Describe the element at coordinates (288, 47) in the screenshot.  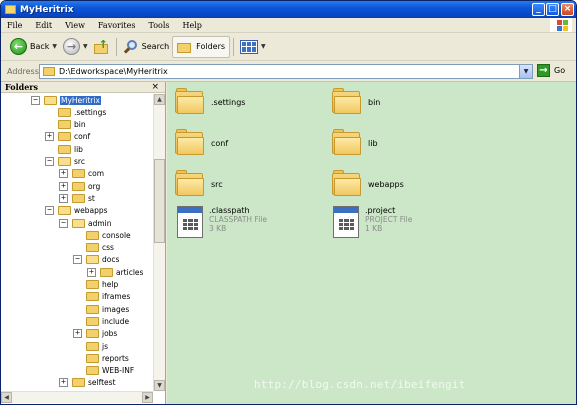
I see `toolbar: ← Back ▼ → ▼ ↑ Search Folders ▼` at that location.